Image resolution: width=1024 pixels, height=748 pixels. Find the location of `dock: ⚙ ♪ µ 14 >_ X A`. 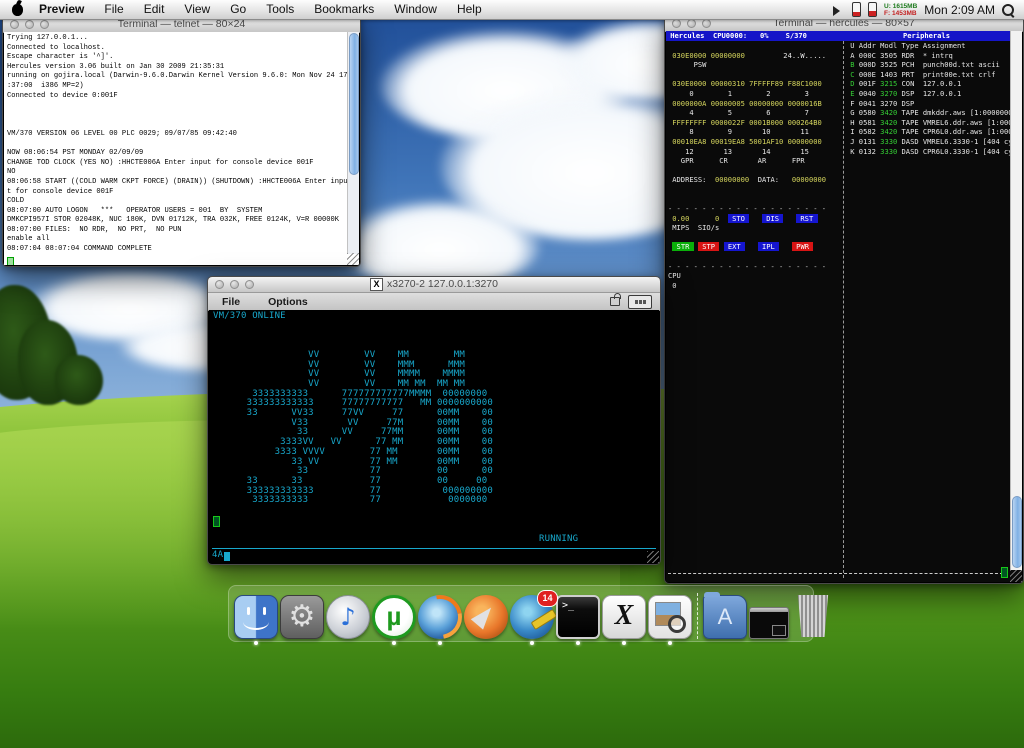

dock: ⚙ ♪ µ 14 >_ X A is located at coordinates (528, 615).